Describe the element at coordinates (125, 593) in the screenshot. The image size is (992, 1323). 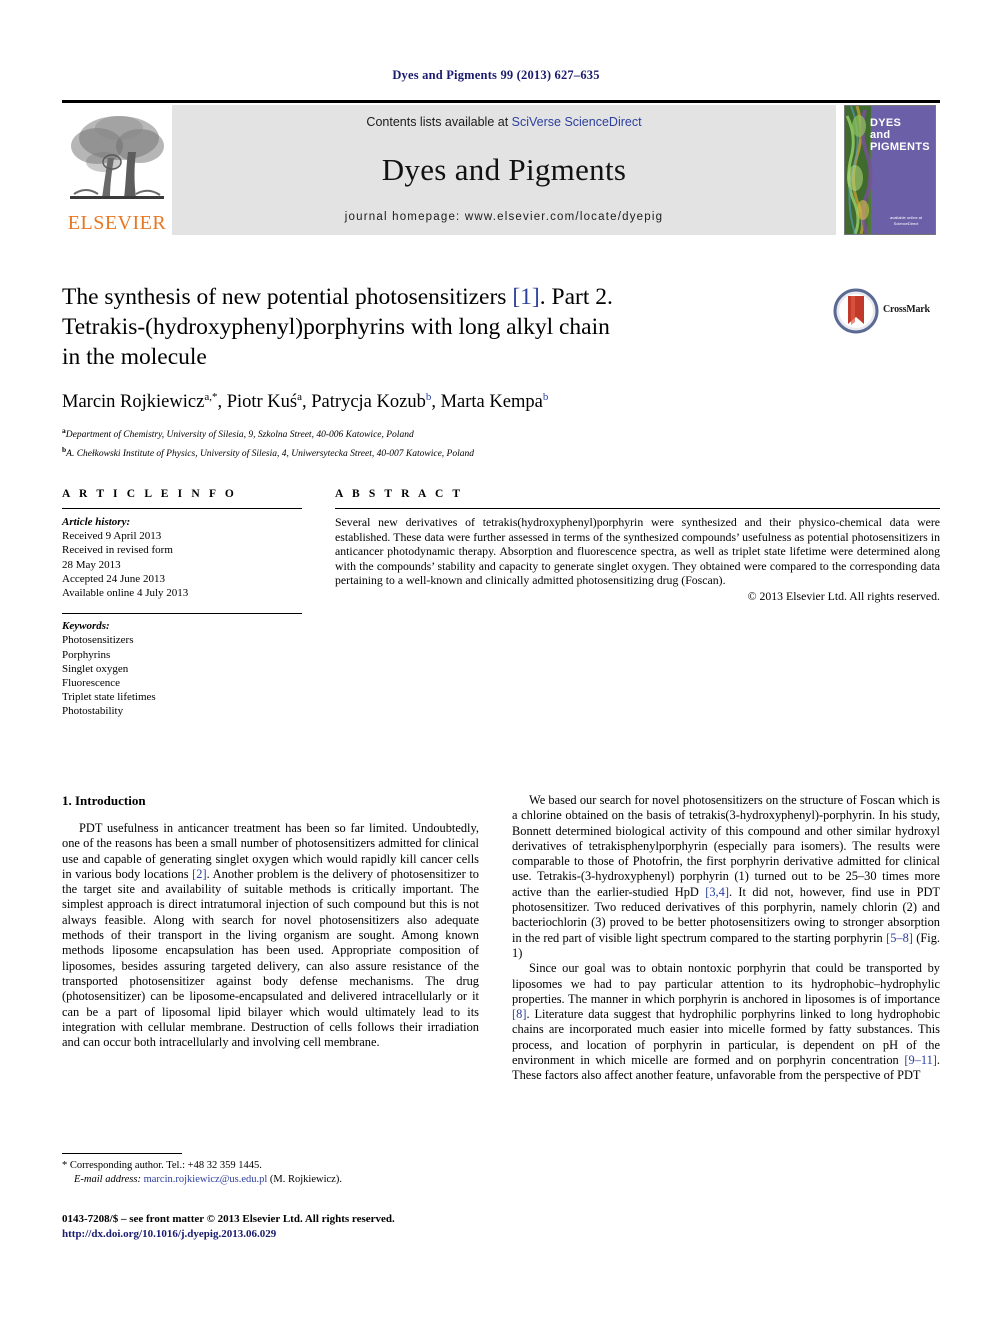
I see `article-history-item: Available online 4 July 2013` at that location.